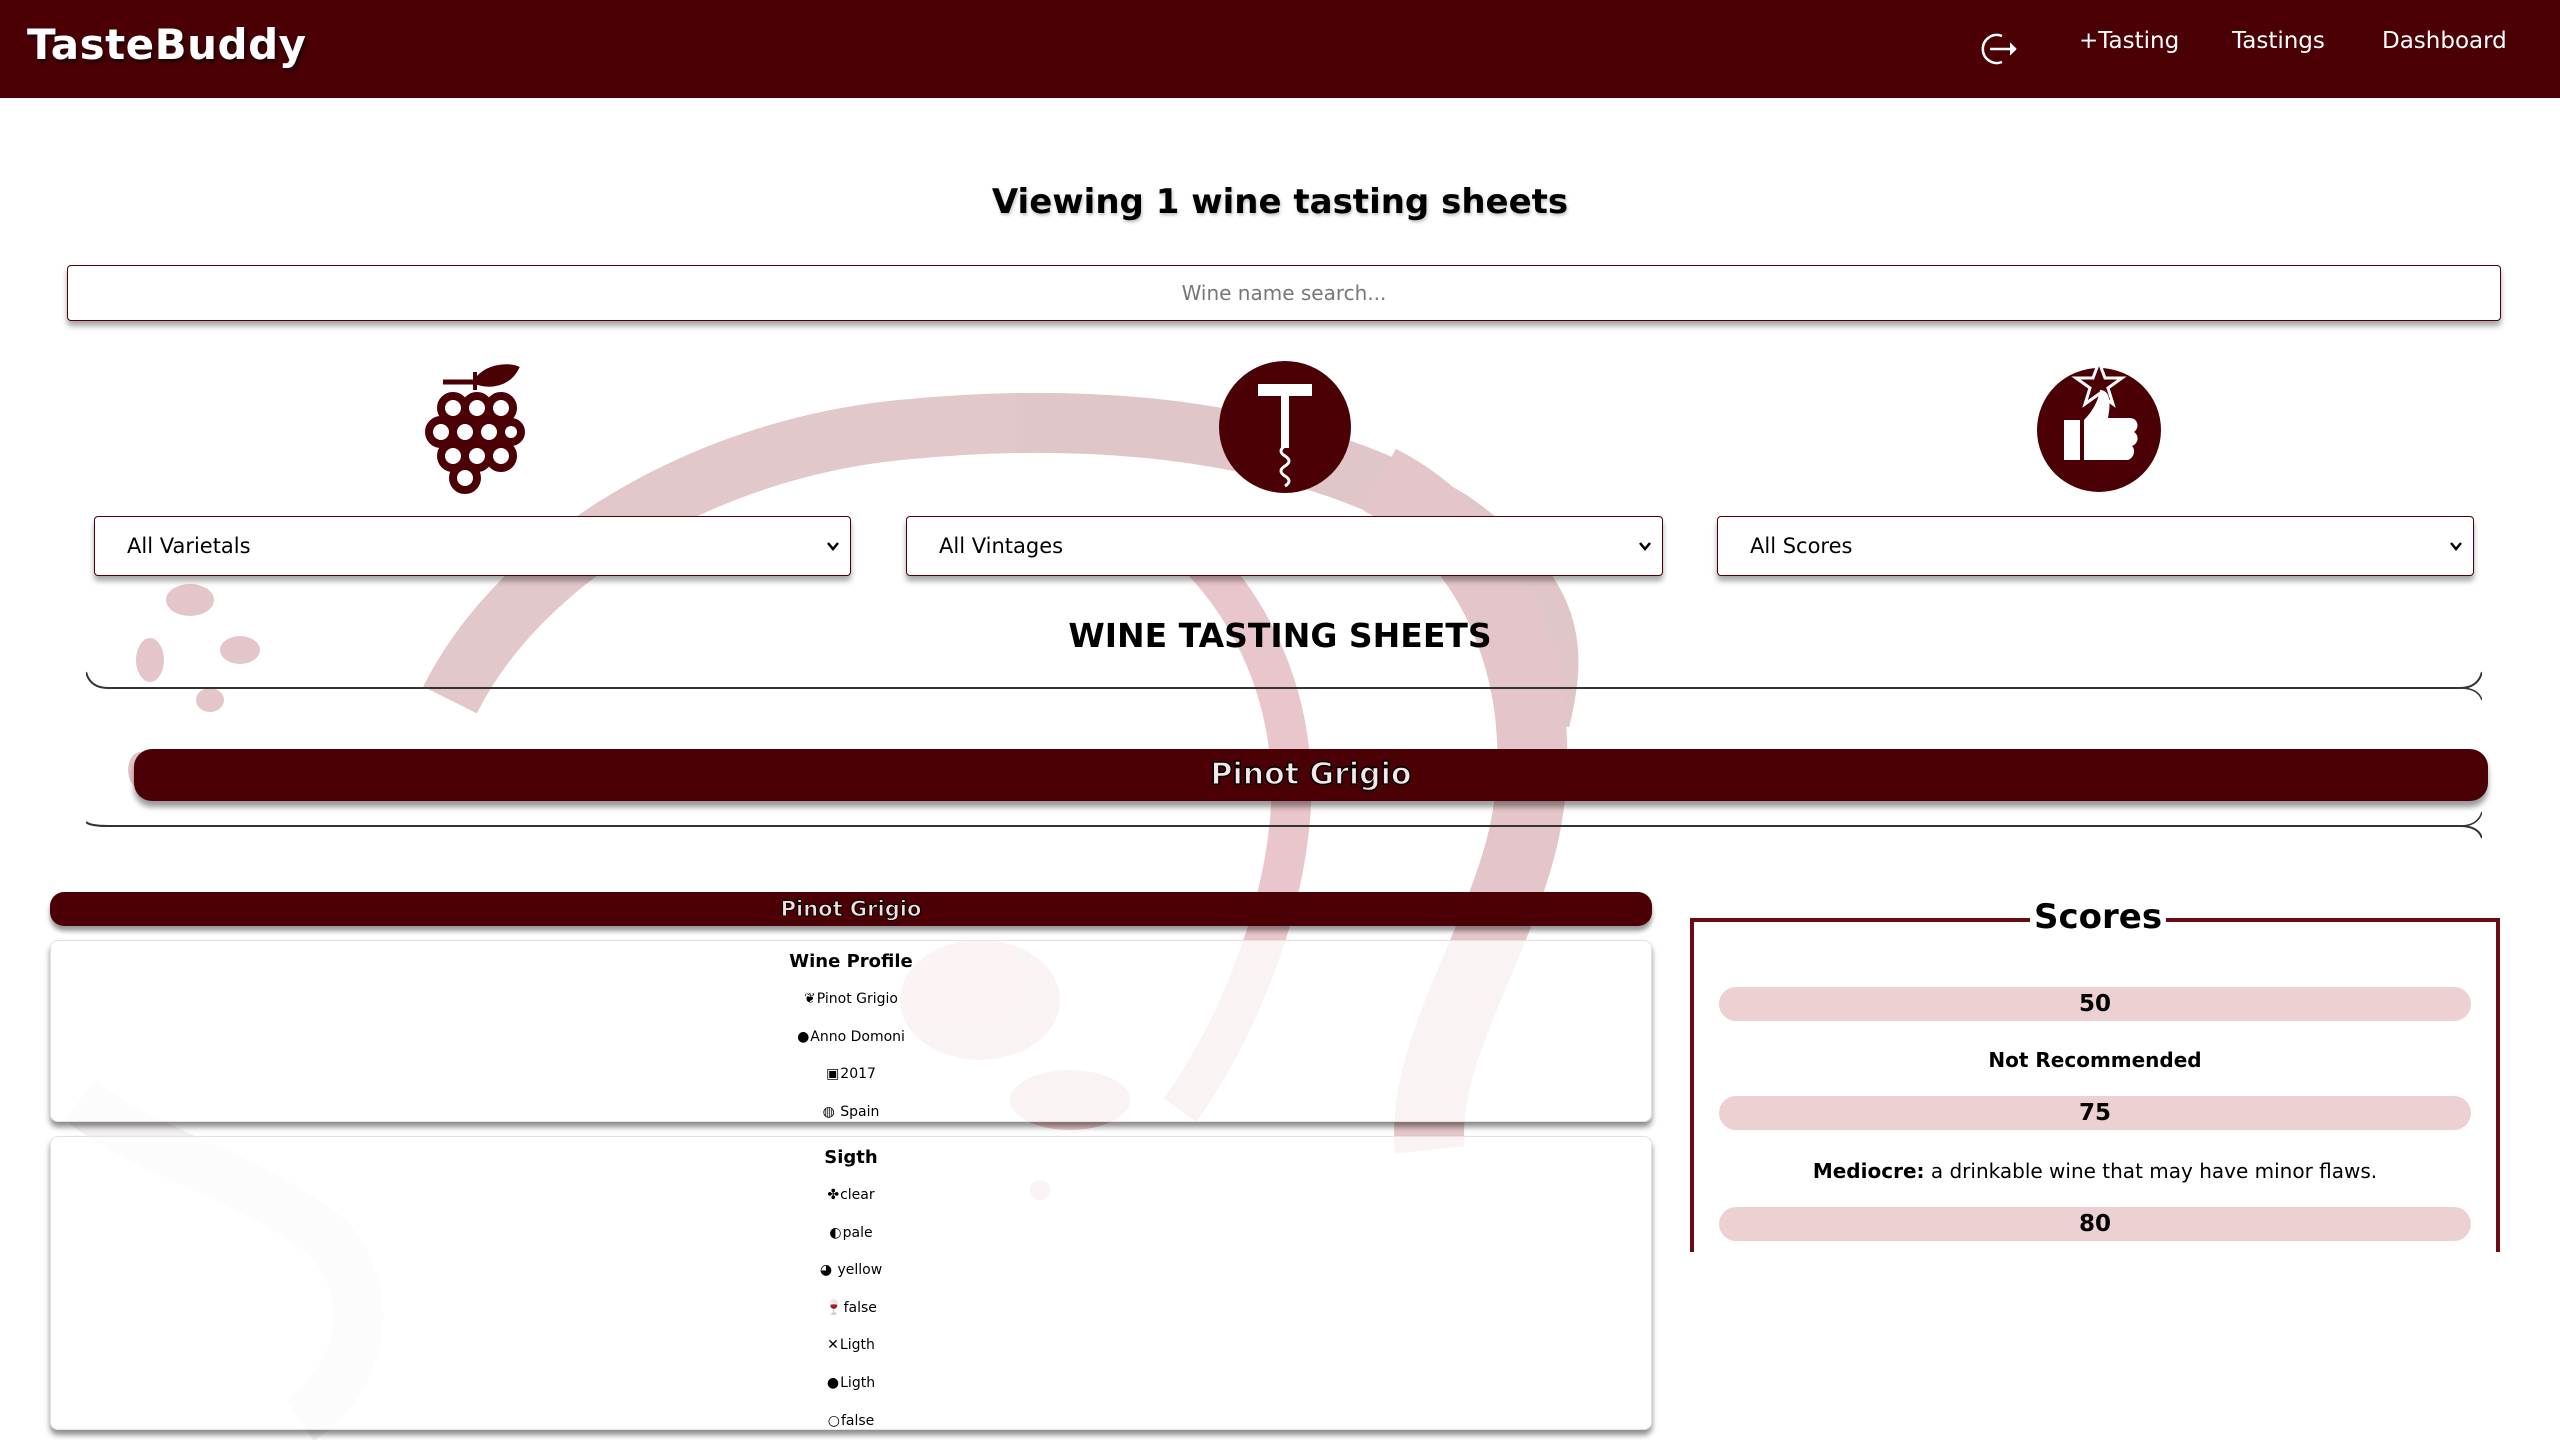  I want to click on divider-top, so click(1284, 686).